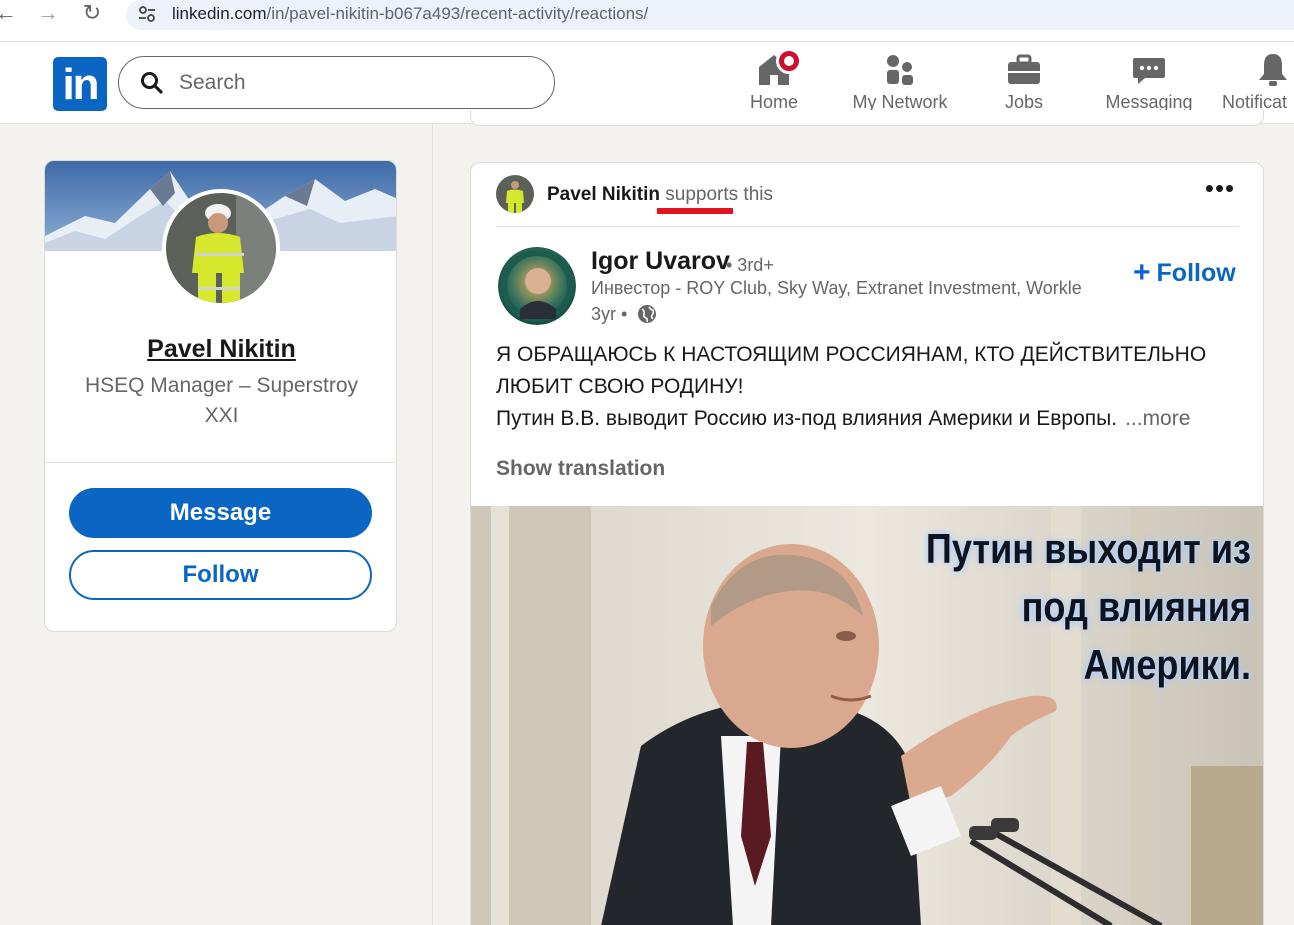 The width and height of the screenshot is (1294, 925). Describe the element at coordinates (1196, 273) in the screenshot. I see `follow-author-label: Follow` at that location.